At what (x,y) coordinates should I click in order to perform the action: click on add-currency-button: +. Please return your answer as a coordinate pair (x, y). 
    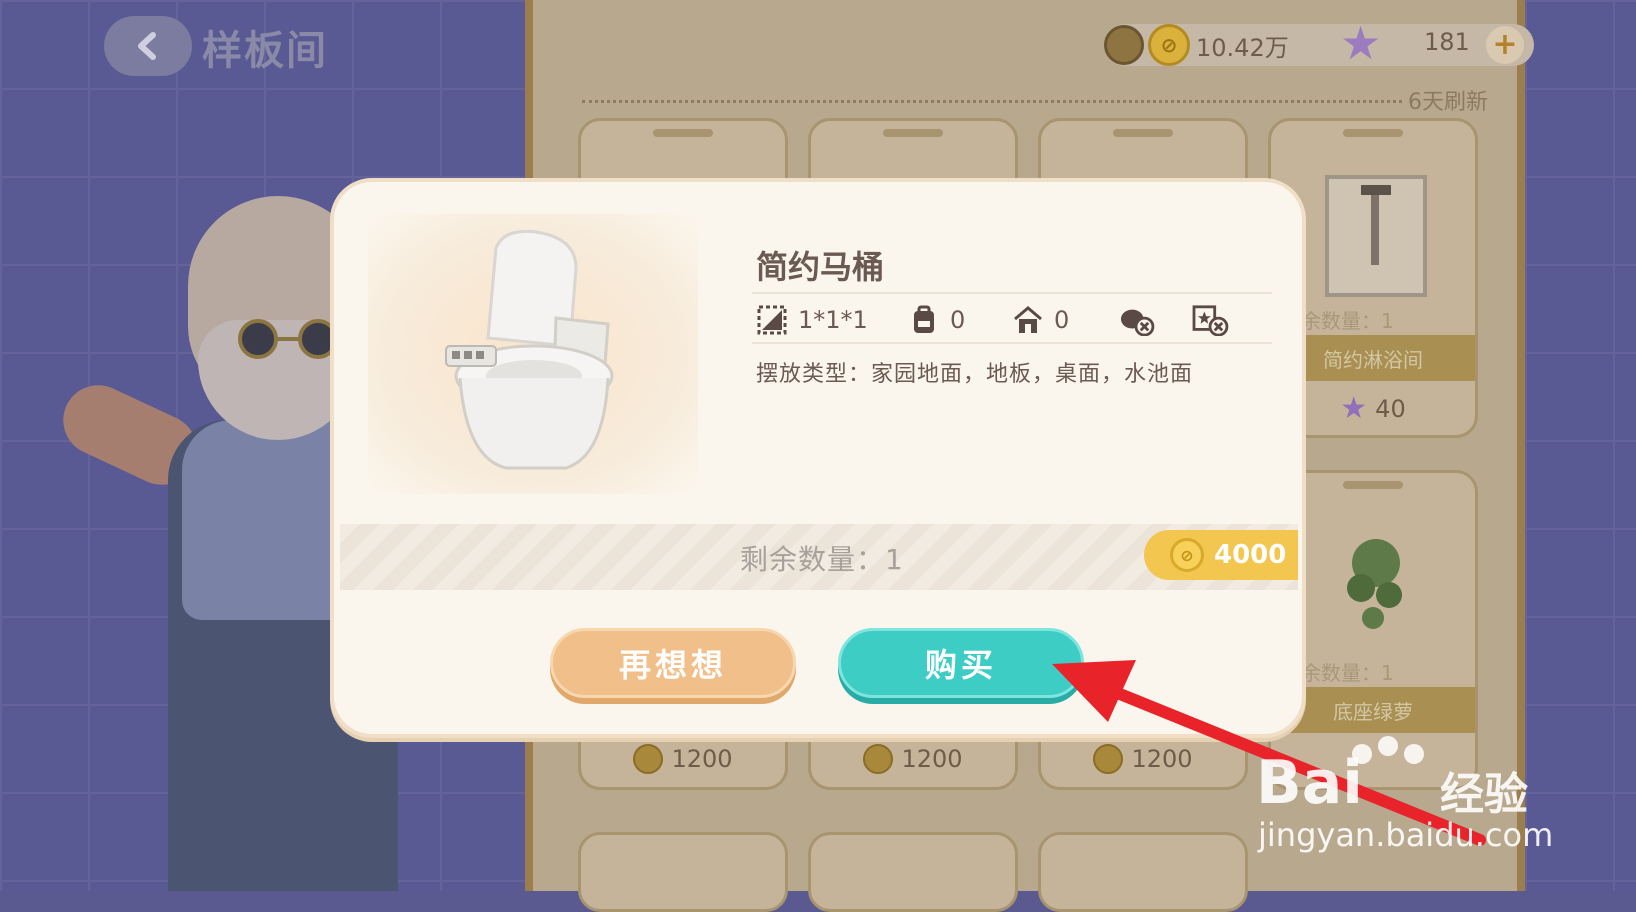
    Looking at the image, I should click on (1505, 45).